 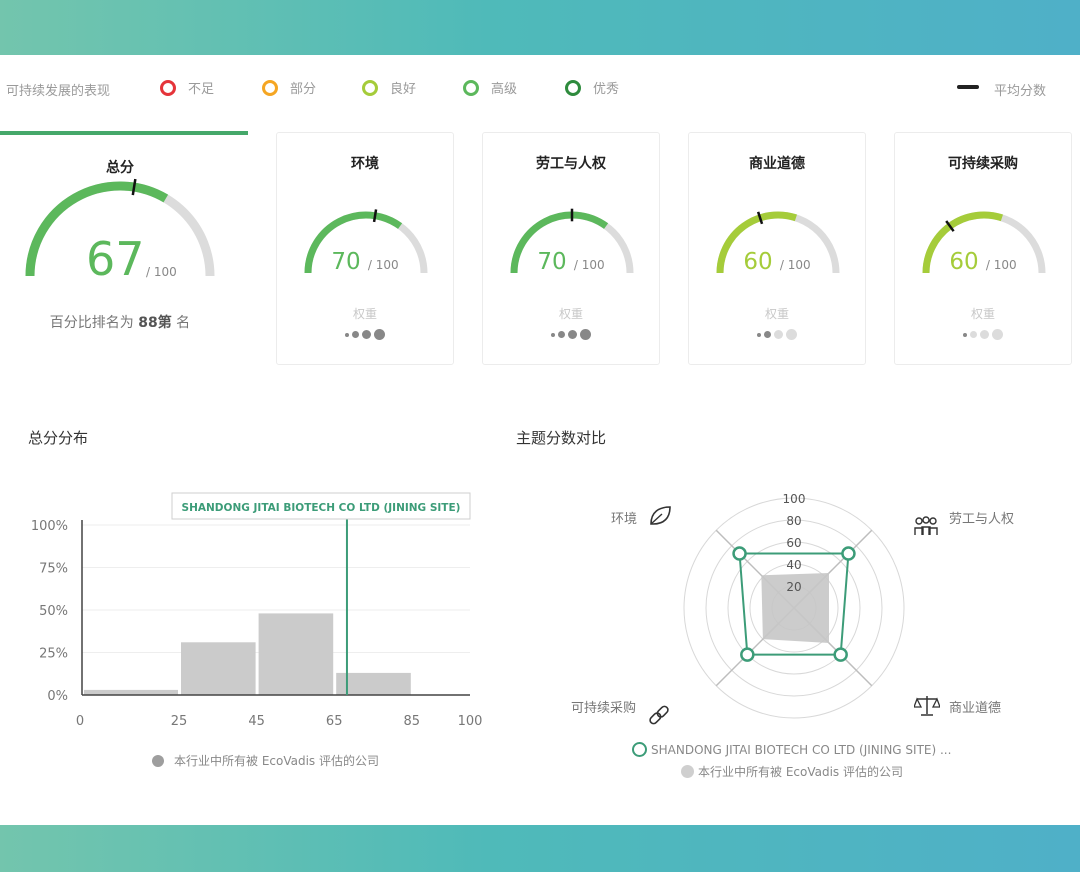 What do you see at coordinates (58, 438) in the screenshot?
I see `distribution-title: 总分分布` at bounding box center [58, 438].